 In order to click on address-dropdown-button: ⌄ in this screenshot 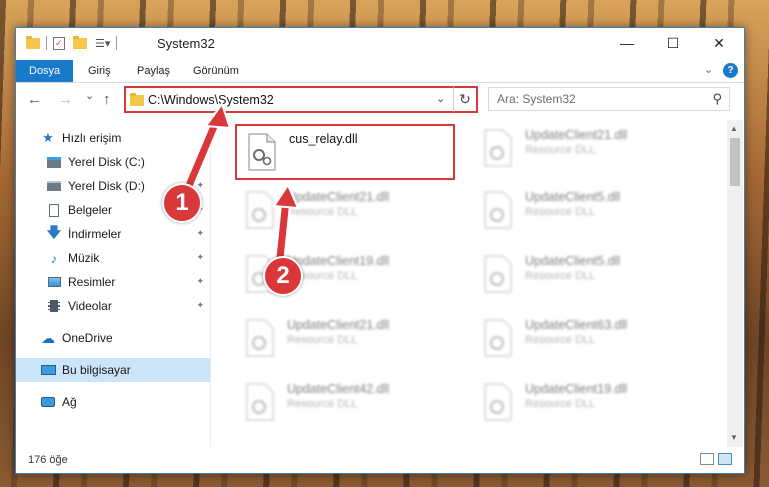, I will do `click(440, 98)`.